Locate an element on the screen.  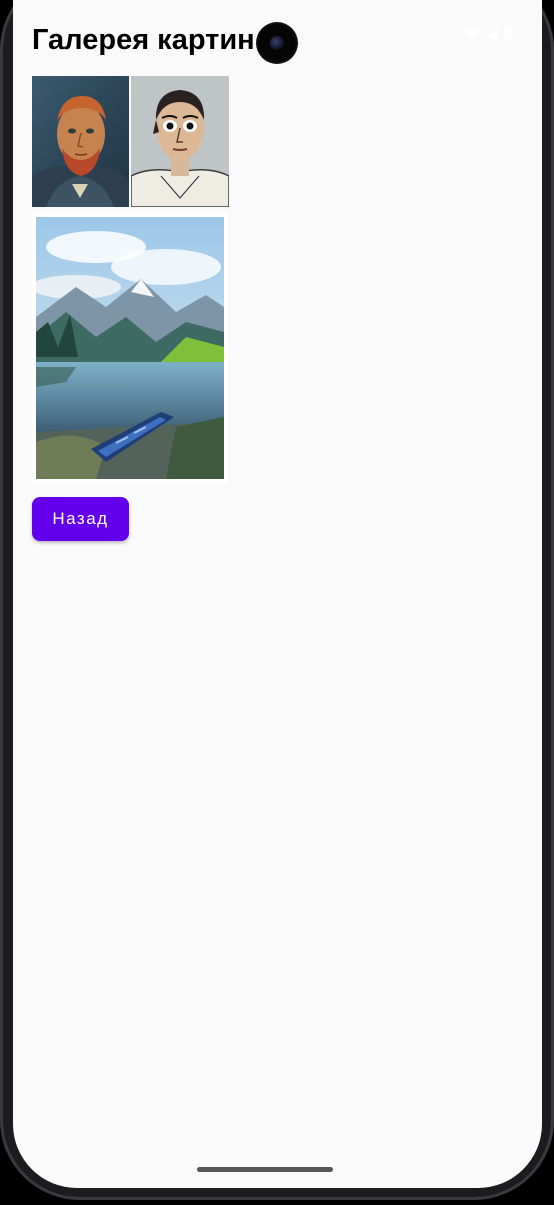
back-button: Назад is located at coordinates (80, 519).